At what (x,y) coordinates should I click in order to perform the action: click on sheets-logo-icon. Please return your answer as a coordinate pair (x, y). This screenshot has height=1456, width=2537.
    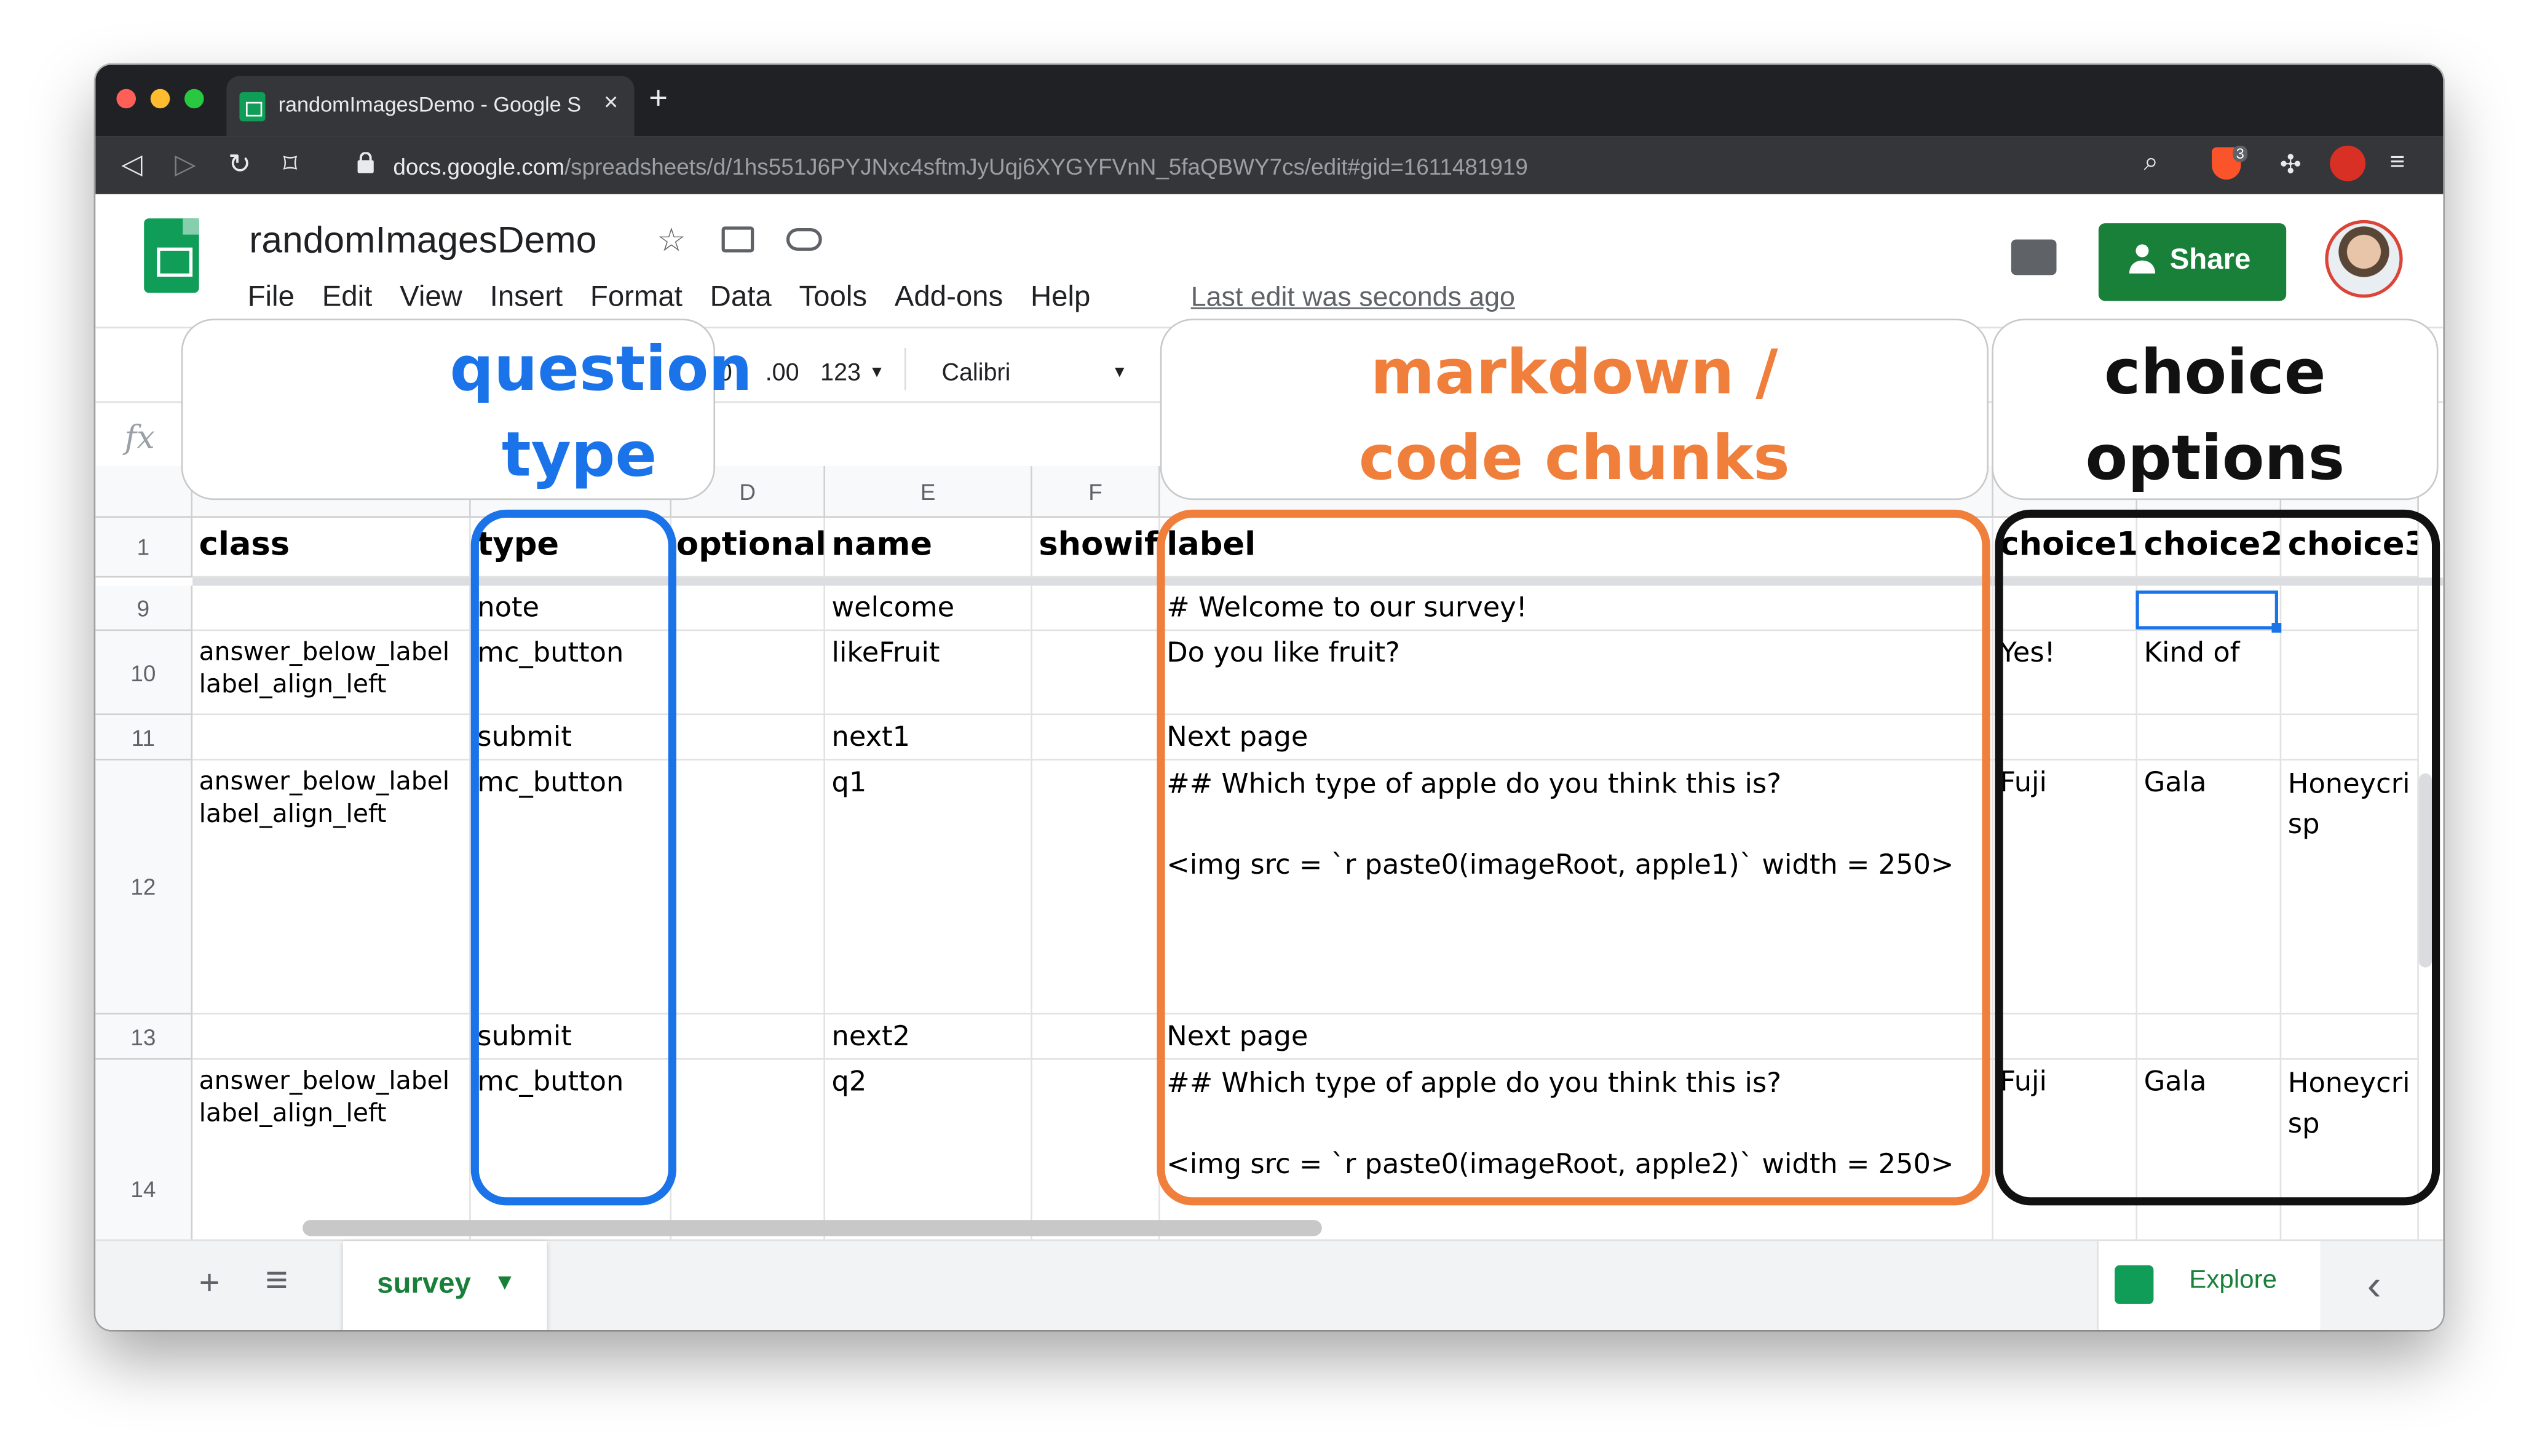
    Looking at the image, I should click on (171, 256).